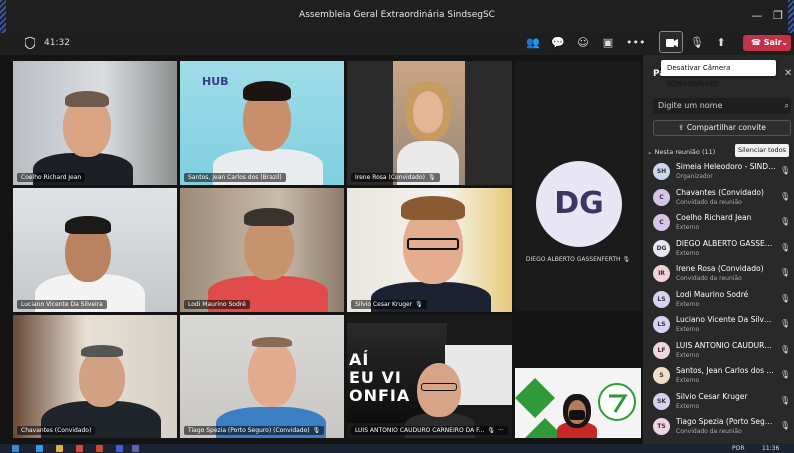 Image resolution: width=794 pixels, height=453 pixels. What do you see at coordinates (578, 259) in the screenshot?
I see `participant-name-label: DIEGO ALBERTO GASSENFERTH 🎙` at bounding box center [578, 259].